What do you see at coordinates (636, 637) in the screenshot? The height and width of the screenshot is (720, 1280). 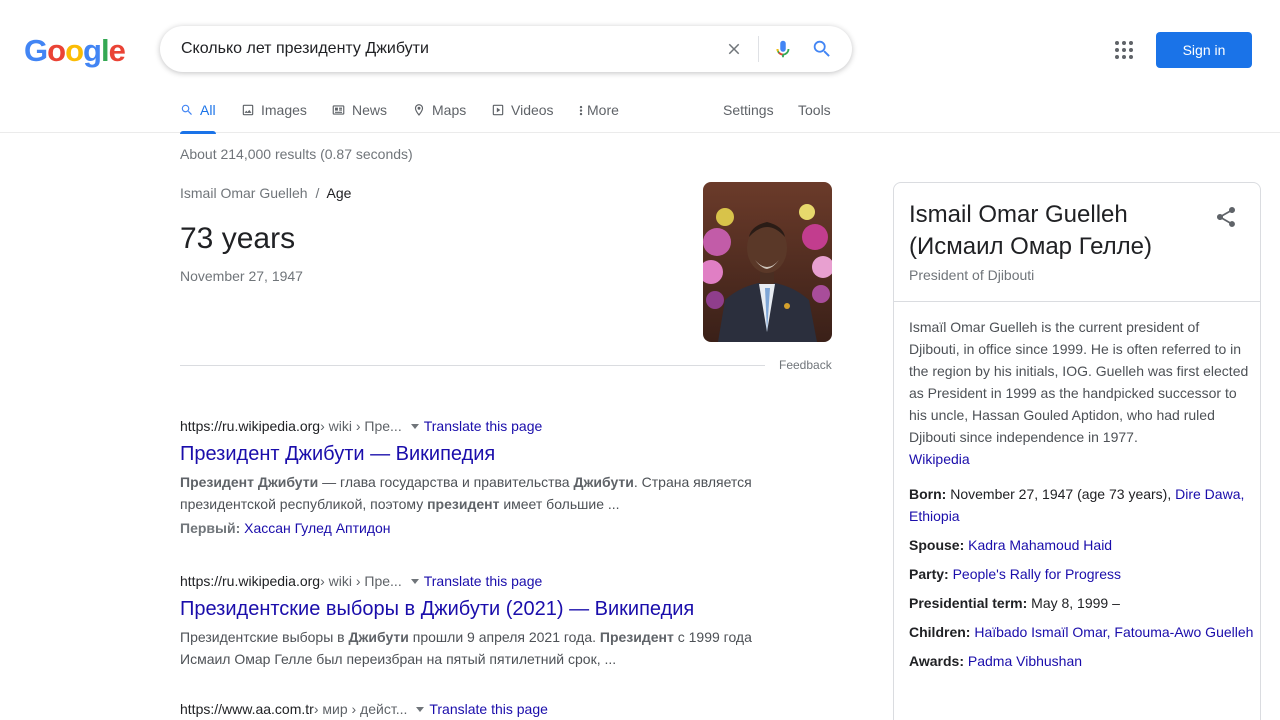 I see `snippet-highlight: Президент` at bounding box center [636, 637].